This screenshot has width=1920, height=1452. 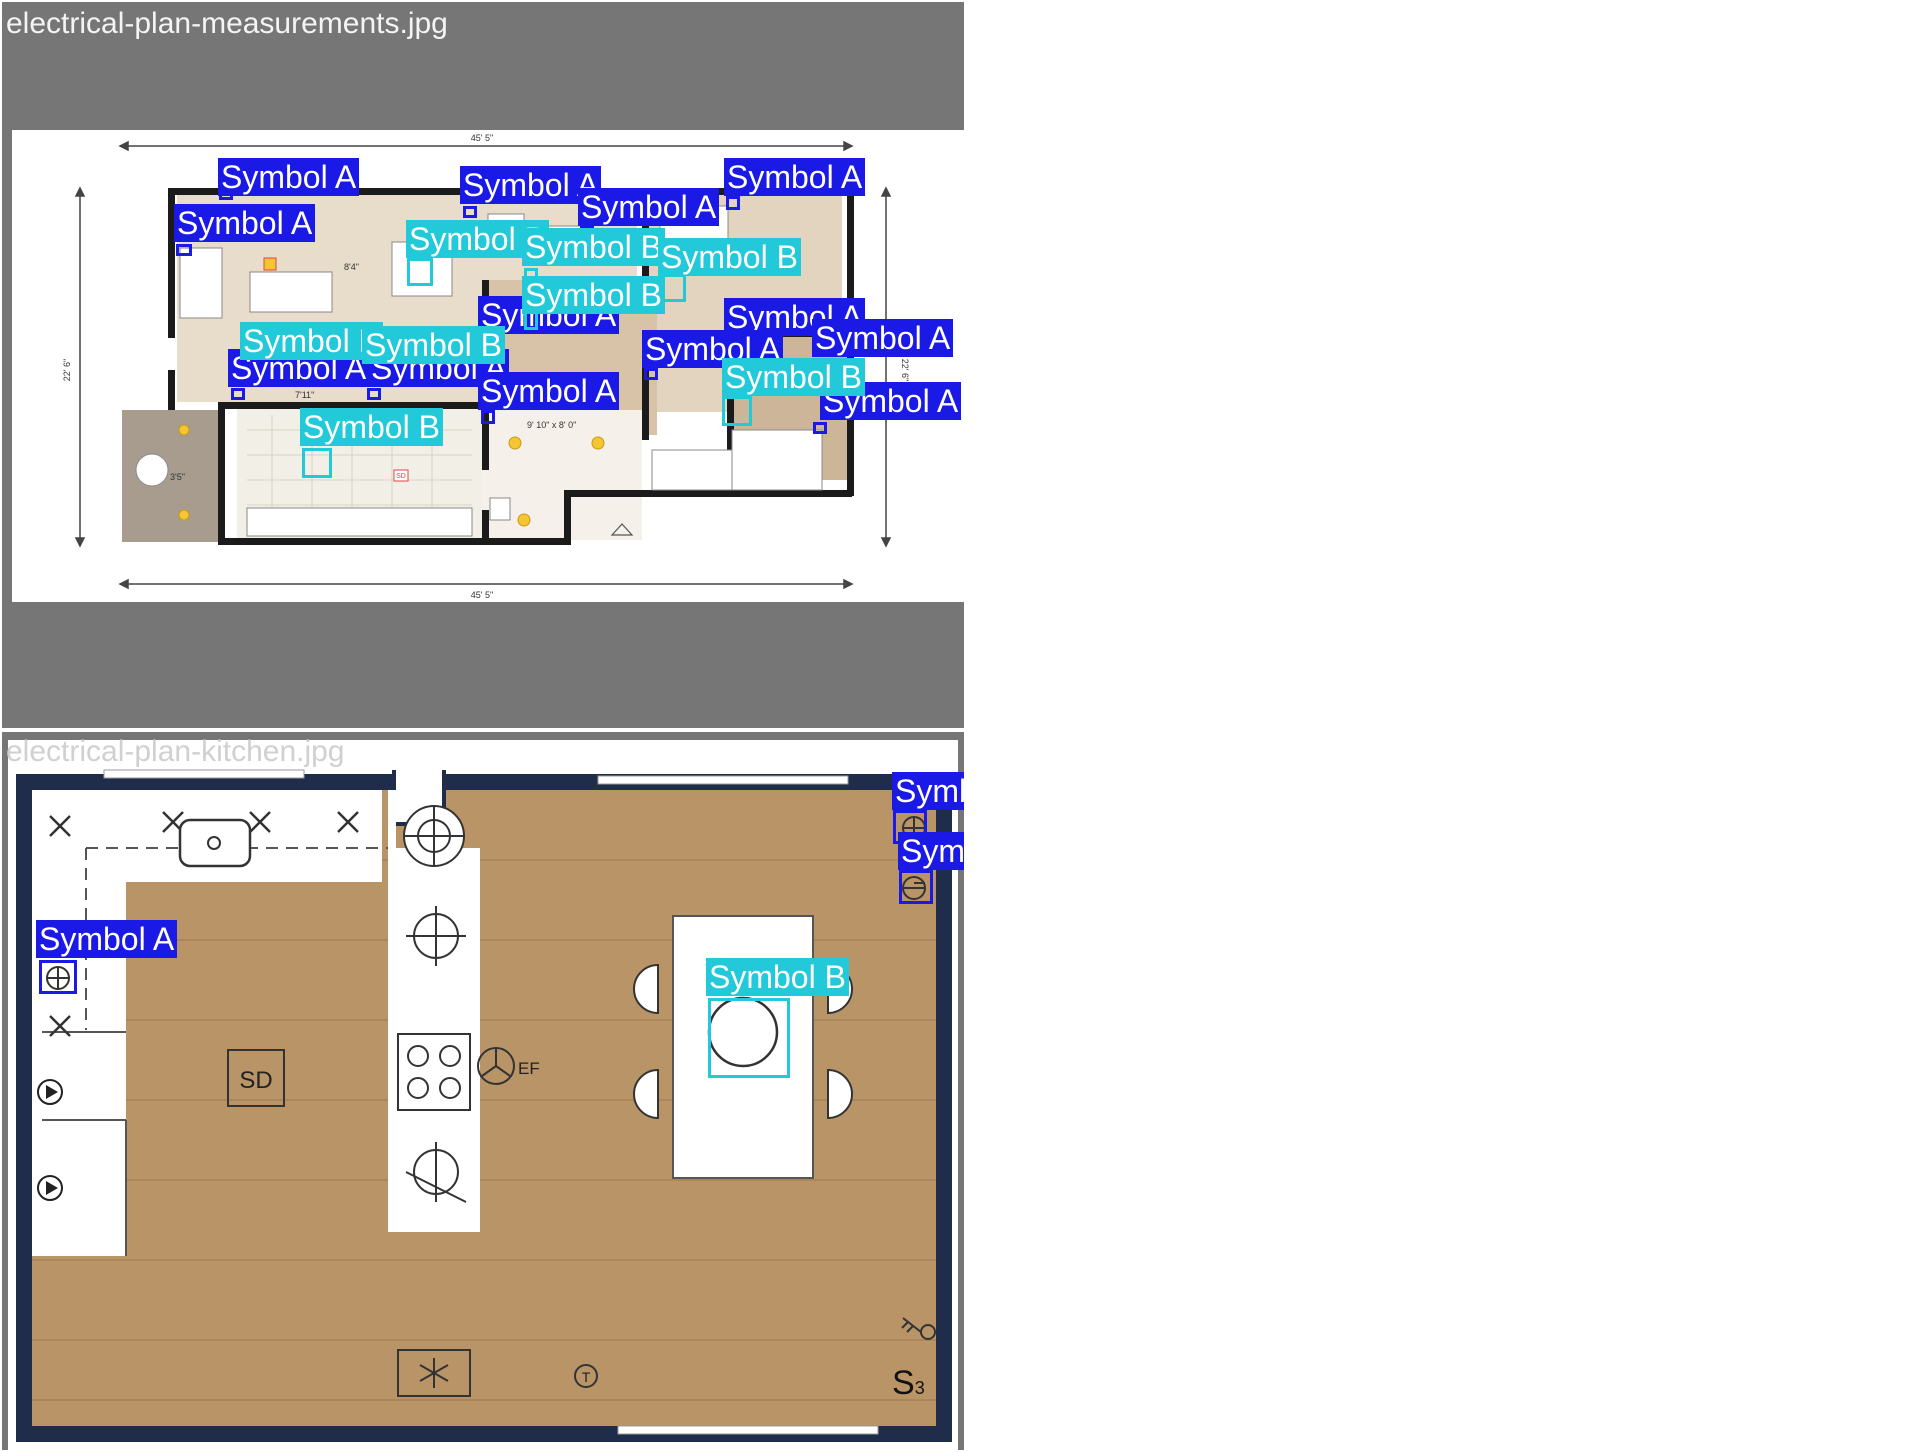 I want to click on kitchen-sd-label: SD, so click(x=255, y=1080).